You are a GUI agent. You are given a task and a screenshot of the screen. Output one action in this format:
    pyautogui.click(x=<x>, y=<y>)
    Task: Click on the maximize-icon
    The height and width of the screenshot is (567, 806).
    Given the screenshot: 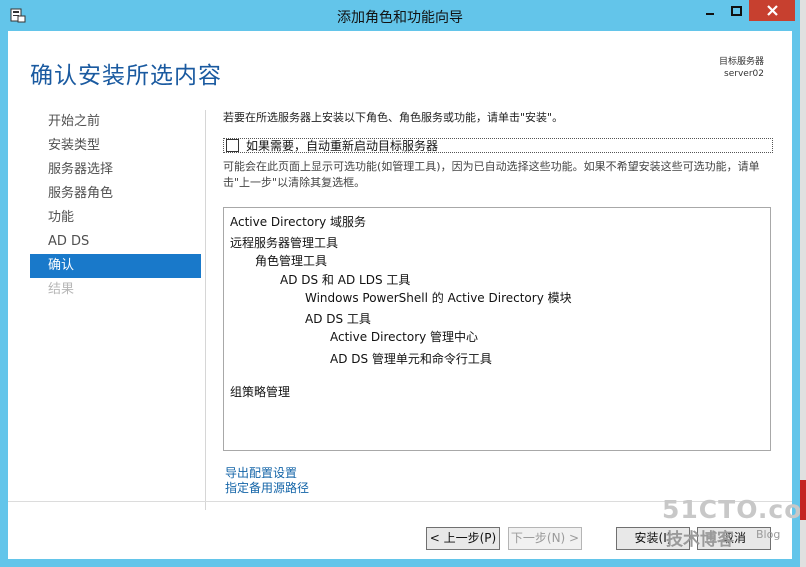 What is the action you would take?
    pyautogui.click(x=736, y=10)
    